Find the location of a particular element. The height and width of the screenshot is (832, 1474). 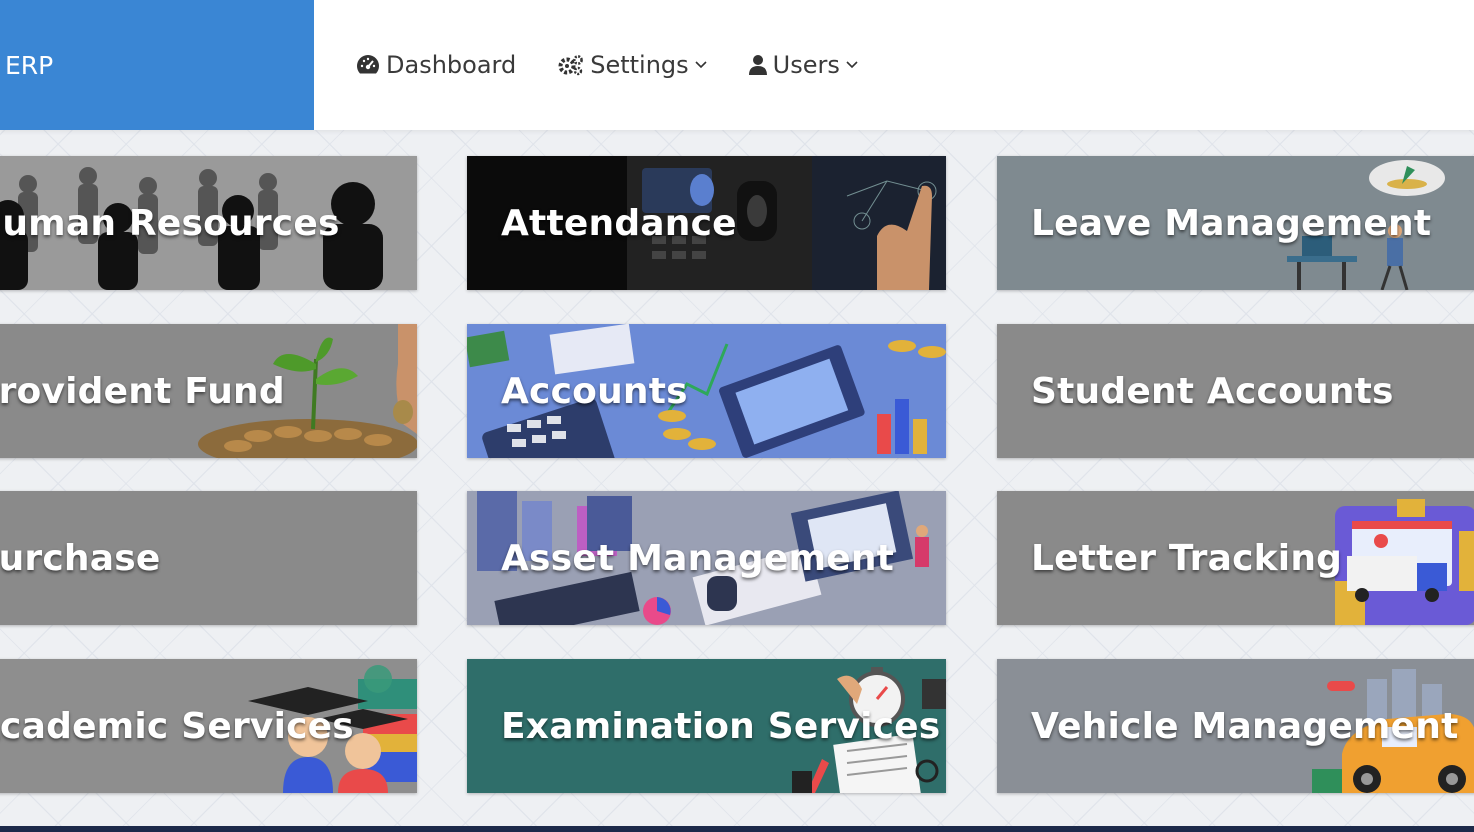

tile-provident-fund: Provident Fund is located at coordinates (208, 391).